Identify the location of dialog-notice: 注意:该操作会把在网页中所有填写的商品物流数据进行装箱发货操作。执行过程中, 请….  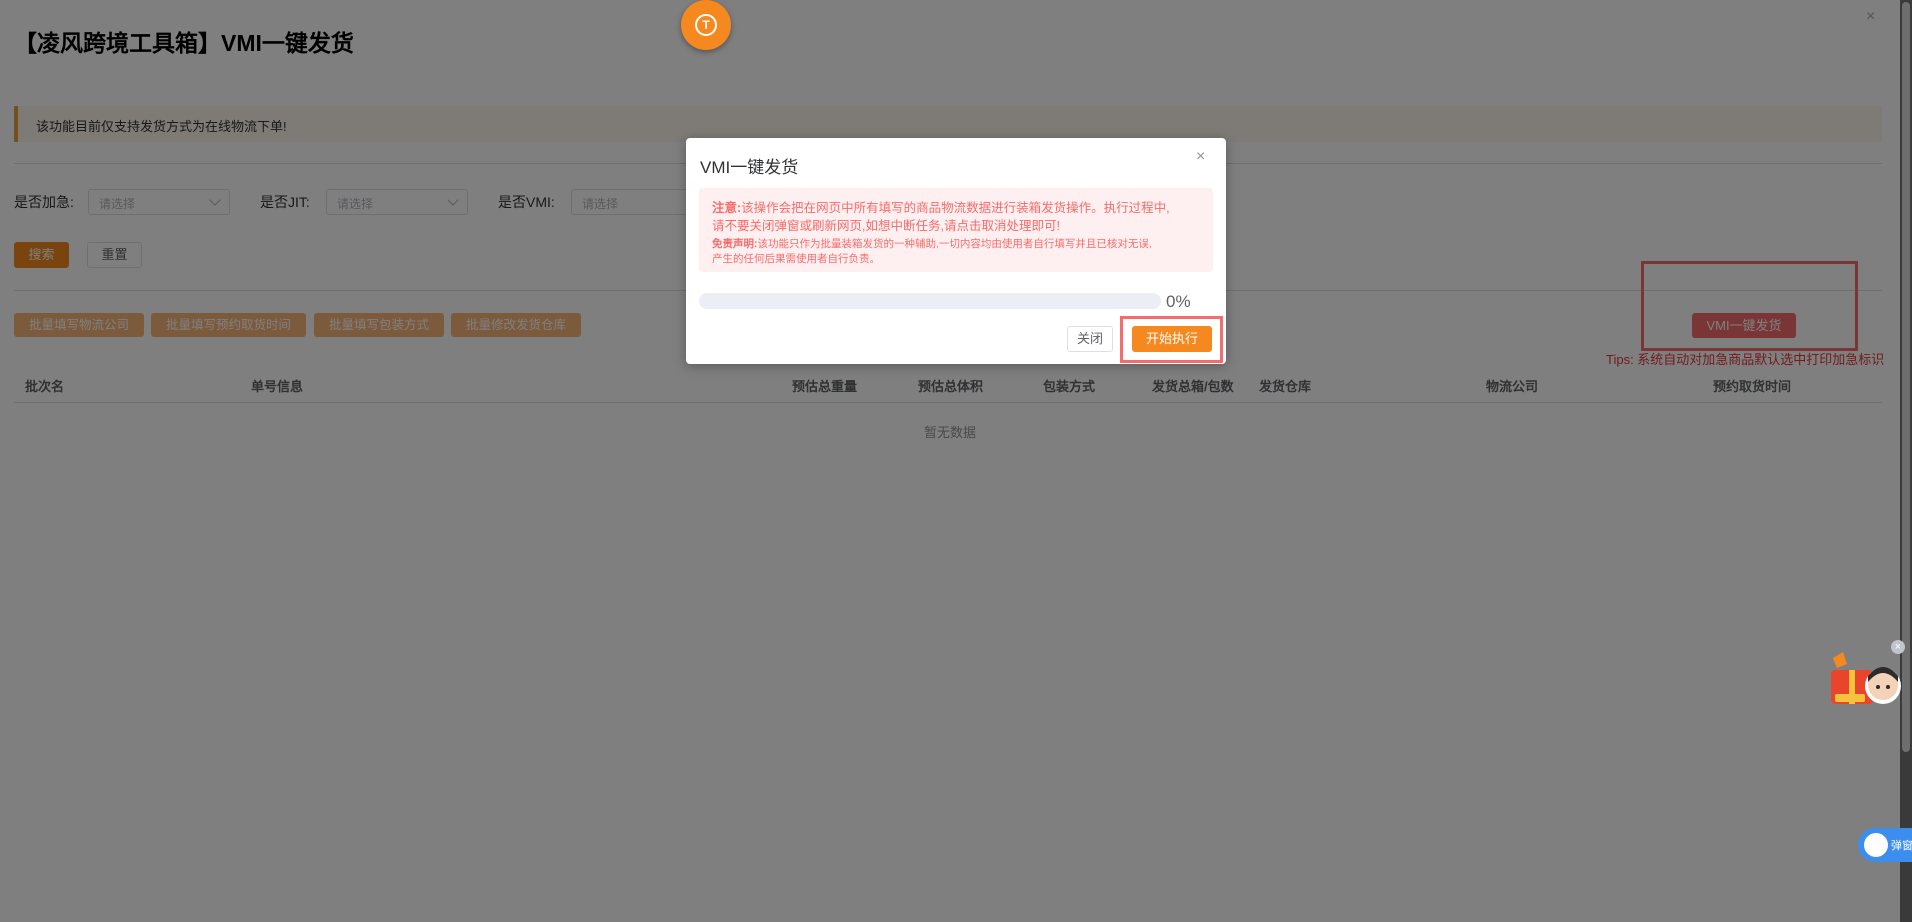
(956, 230).